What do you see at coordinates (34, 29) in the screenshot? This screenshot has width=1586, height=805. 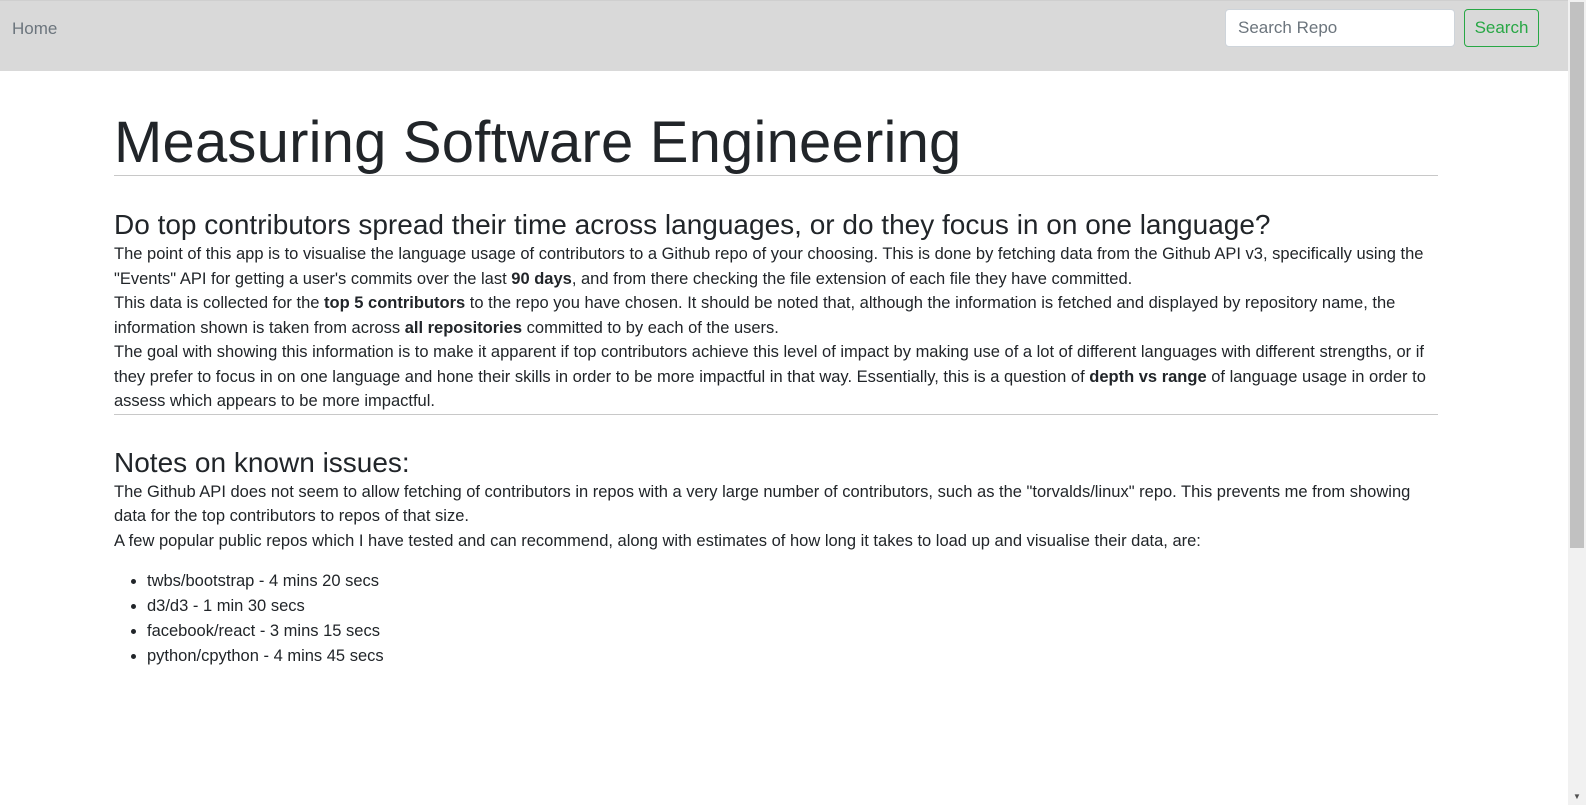 I see `nav-home-link: Home` at bounding box center [34, 29].